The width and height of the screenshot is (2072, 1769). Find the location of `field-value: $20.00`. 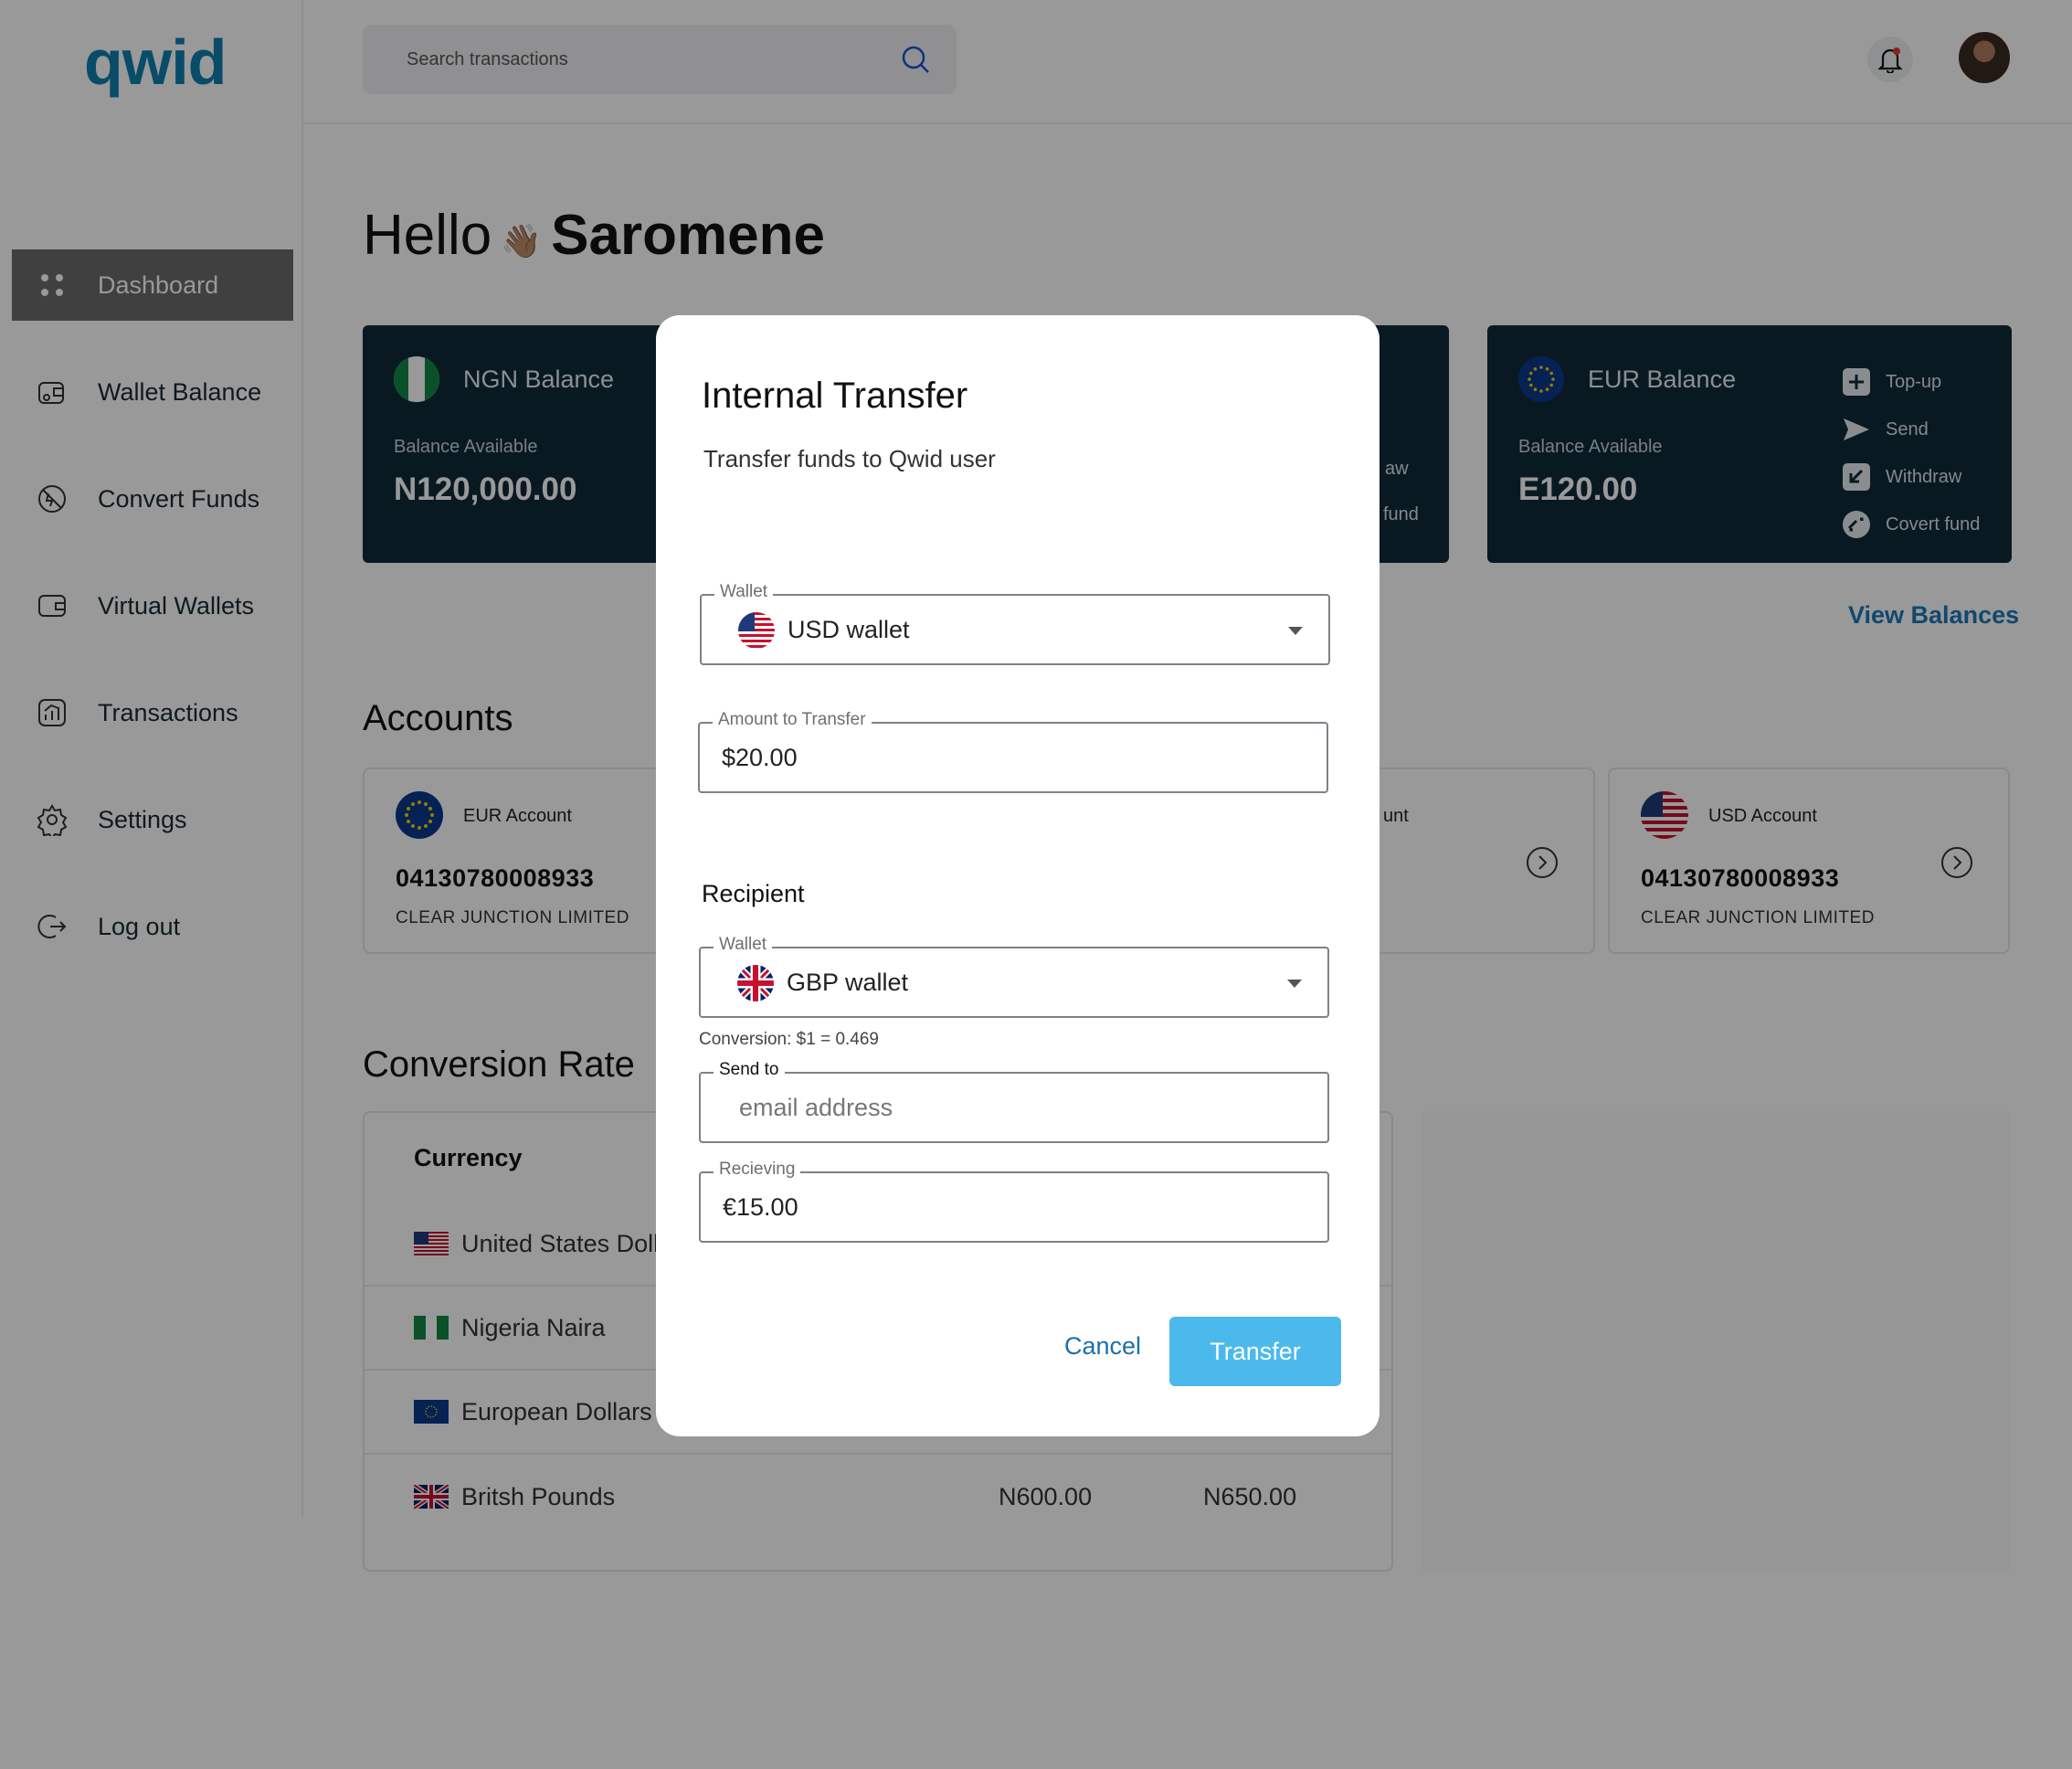

field-value: $20.00 is located at coordinates (760, 757).